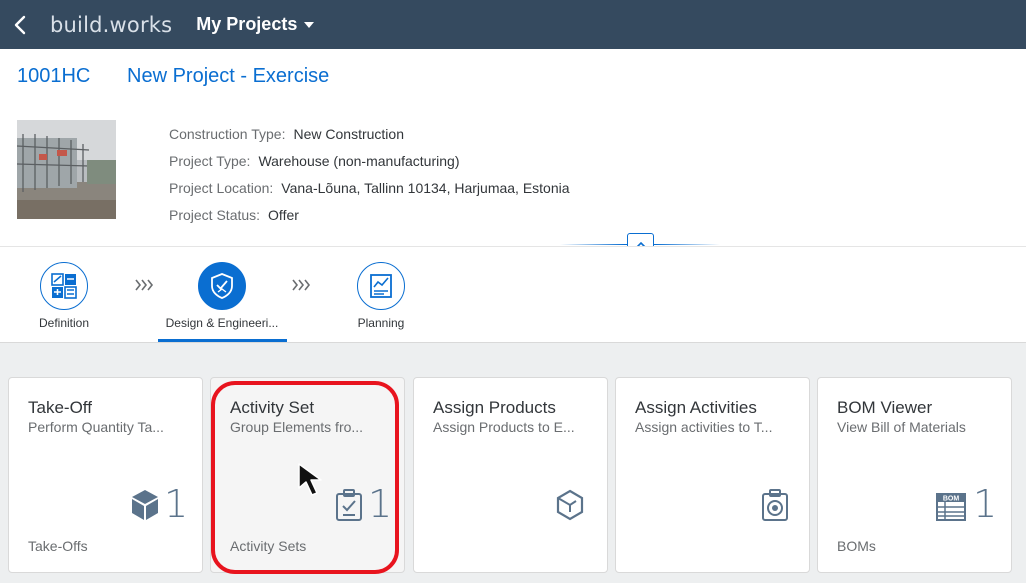 The width and height of the screenshot is (1026, 583). Describe the element at coordinates (513, 24) in the screenshot. I see `shell-bar: build.works My Projects` at that location.